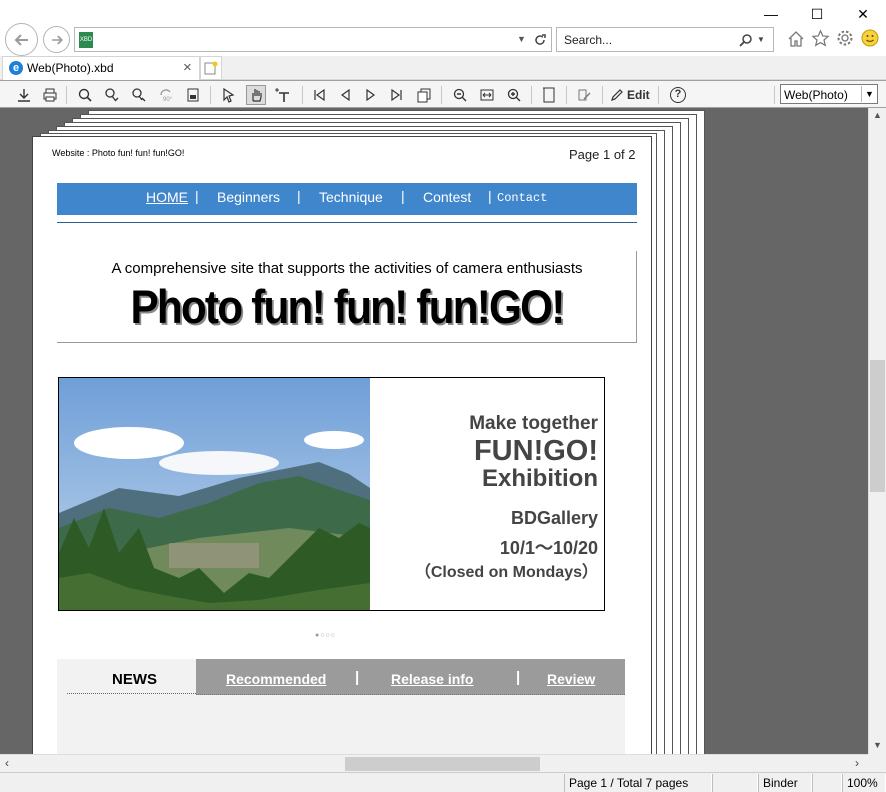  I want to click on address-dropdown-icon: ▼, so click(521, 39).